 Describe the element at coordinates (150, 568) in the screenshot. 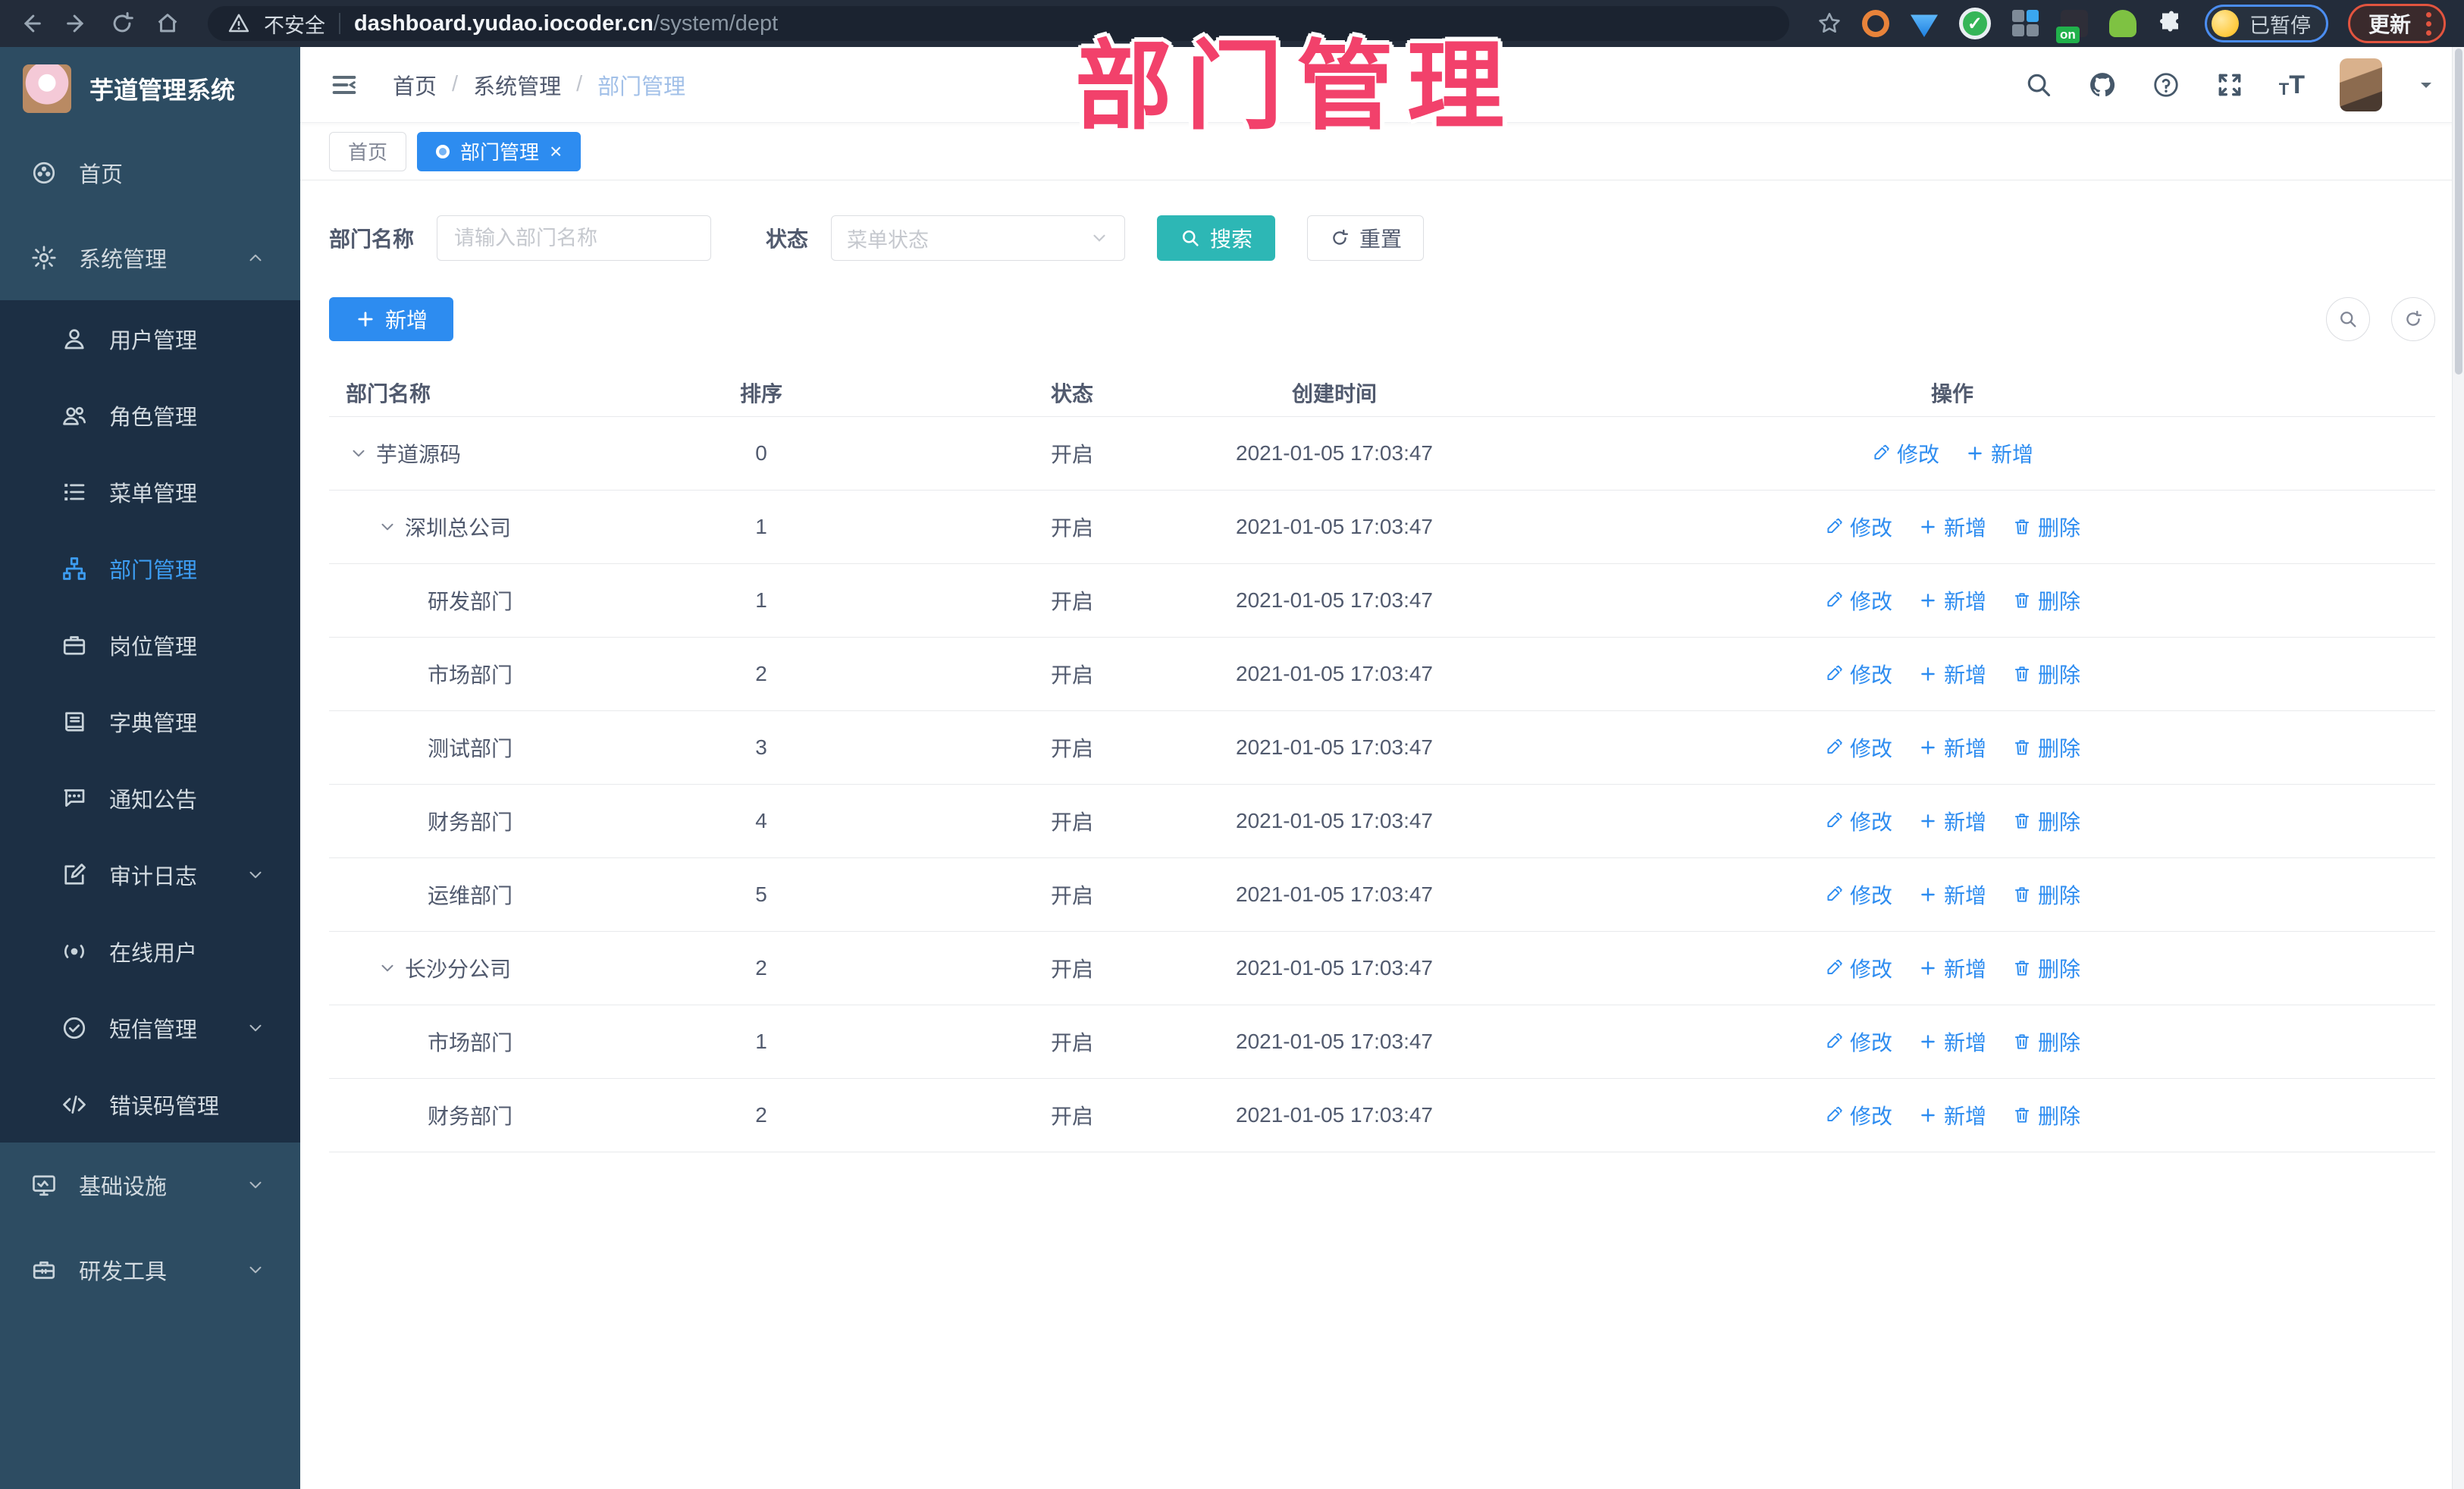

I see `sidebar-item-dept: 部门管理` at that location.